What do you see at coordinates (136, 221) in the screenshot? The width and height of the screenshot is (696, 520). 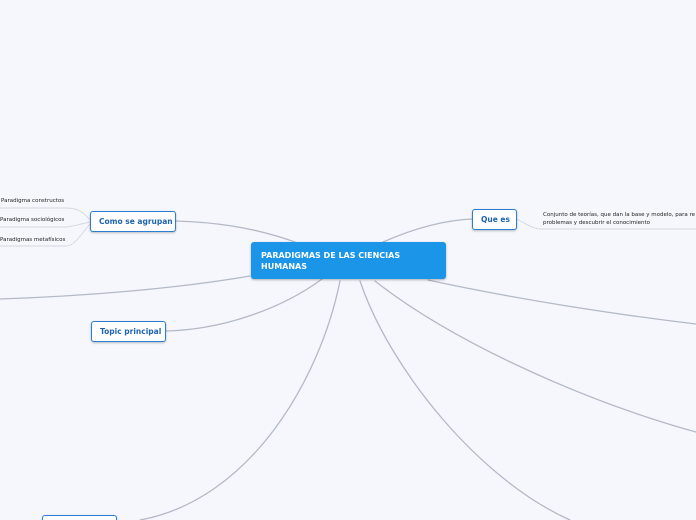 I see `topic-como-se-agrupan-label: Como se agrupan` at bounding box center [136, 221].